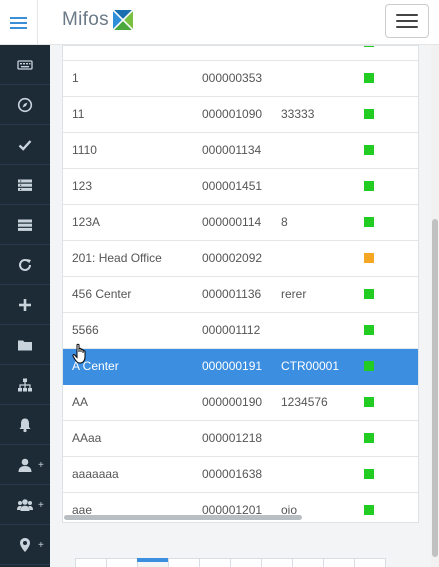  Describe the element at coordinates (435, 388) in the screenshot. I see `page-scrollbar-thumb` at that location.